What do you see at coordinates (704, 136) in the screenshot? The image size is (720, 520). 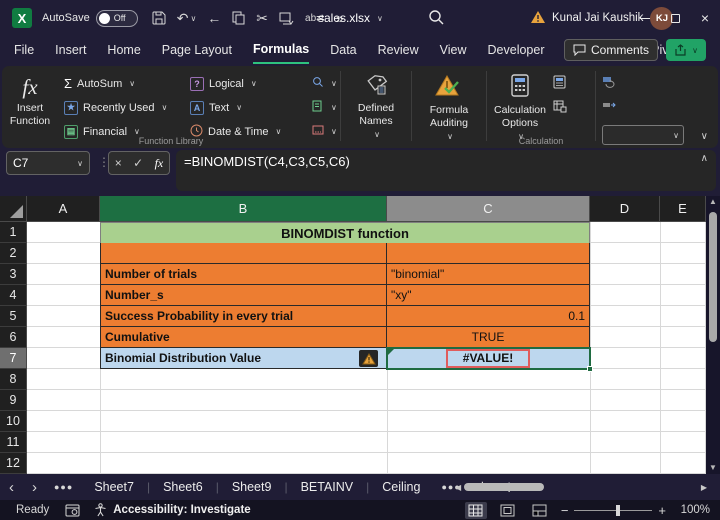 I see `collapse-ribbon-icon: ∨` at bounding box center [704, 136].